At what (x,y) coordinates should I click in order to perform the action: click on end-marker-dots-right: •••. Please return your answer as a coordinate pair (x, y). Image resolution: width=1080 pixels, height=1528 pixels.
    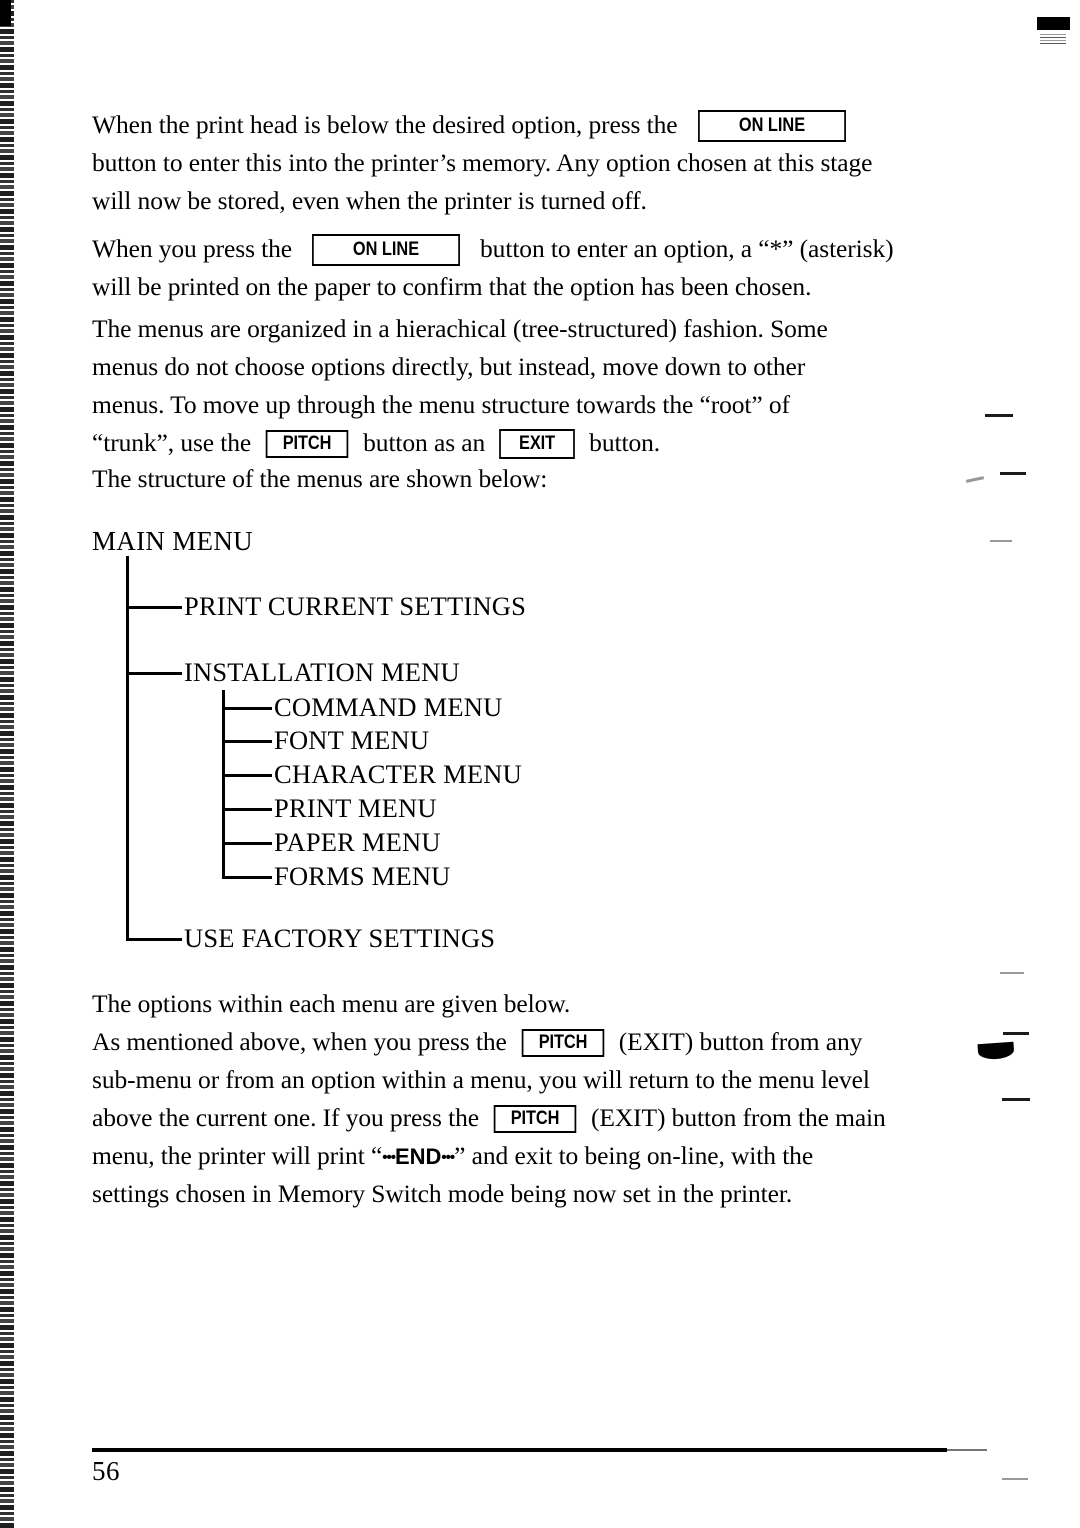
    Looking at the image, I should click on (448, 1157).